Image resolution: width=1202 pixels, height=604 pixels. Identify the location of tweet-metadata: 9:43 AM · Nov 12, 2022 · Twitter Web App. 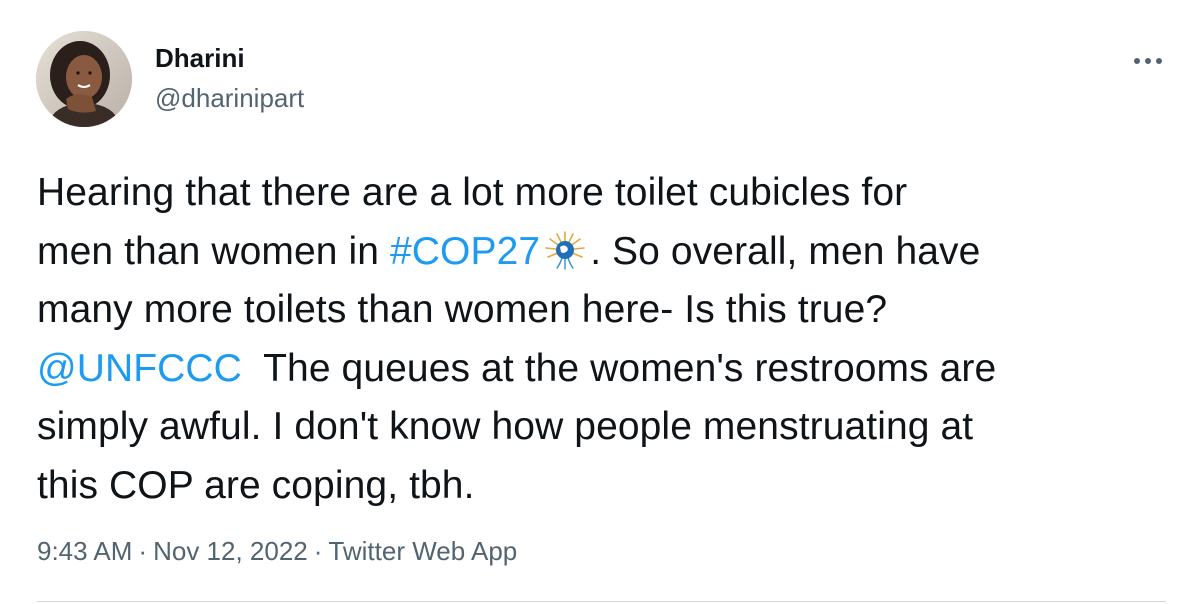
(277, 551).